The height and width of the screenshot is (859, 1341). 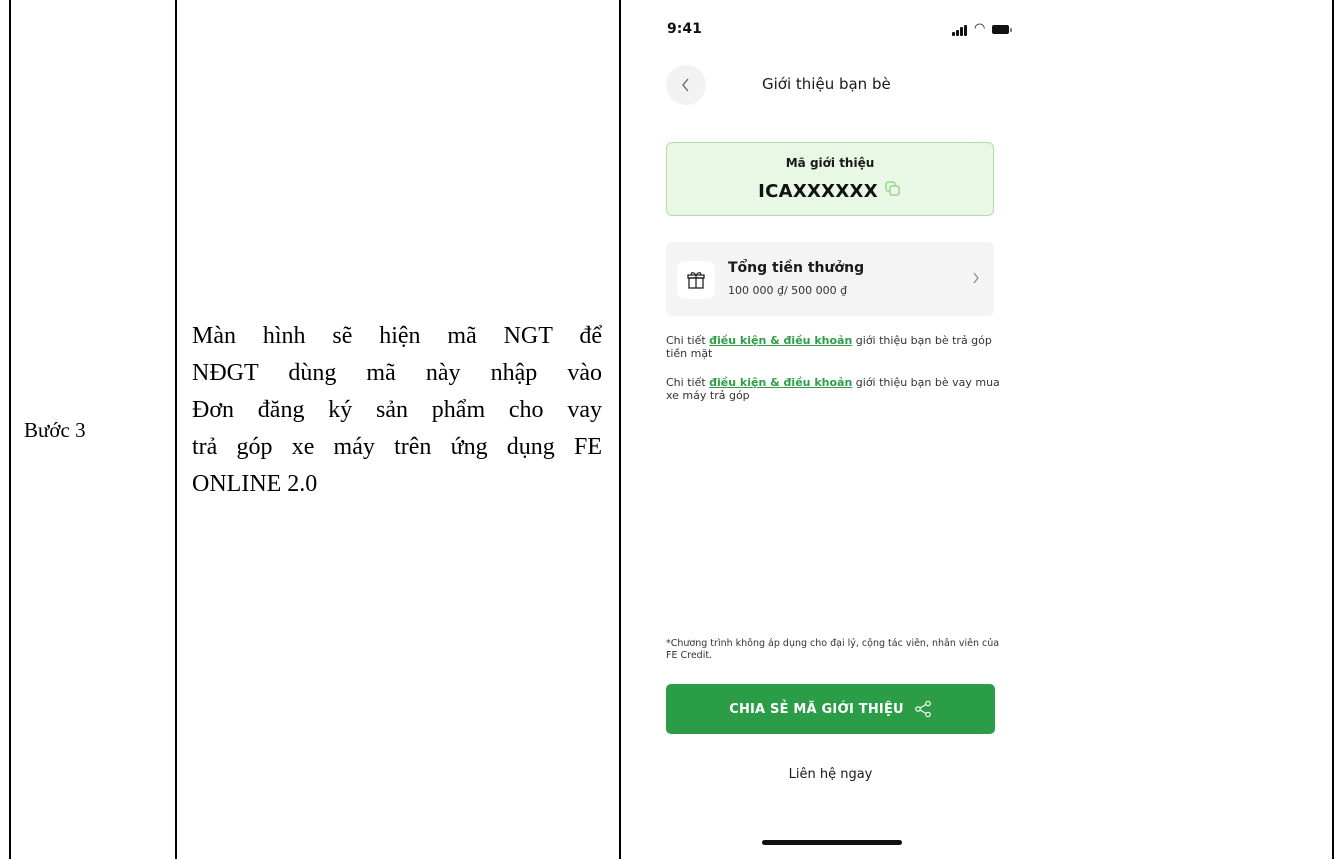 I want to click on home-indicator, so click(x=832, y=842).